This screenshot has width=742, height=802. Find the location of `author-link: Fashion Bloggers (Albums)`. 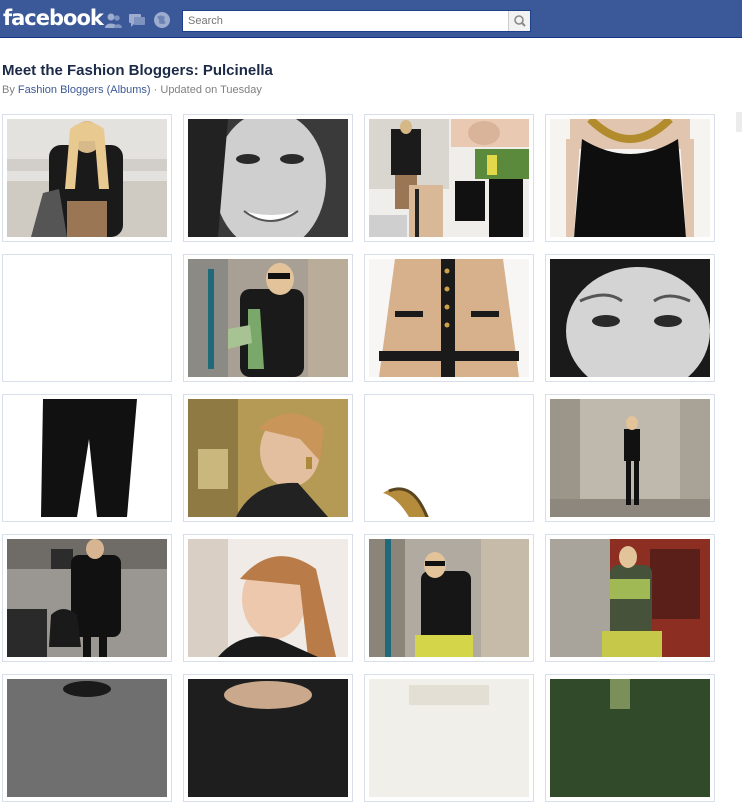

author-link: Fashion Bloggers (Albums) is located at coordinates (84, 90).